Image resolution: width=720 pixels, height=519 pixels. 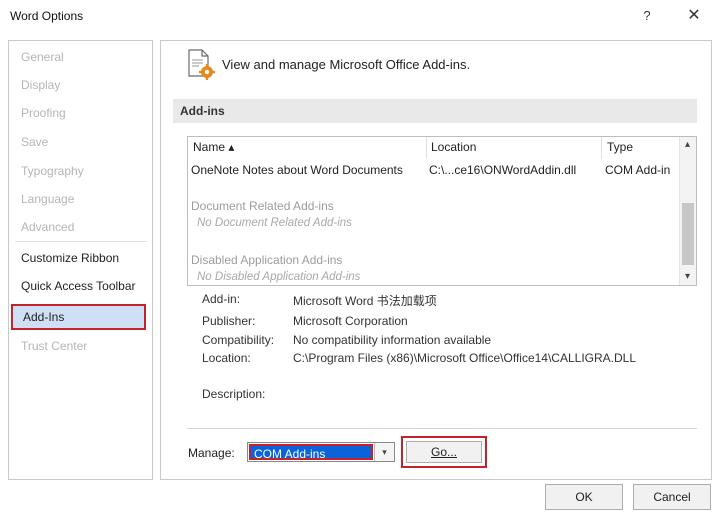 What do you see at coordinates (672, 497) in the screenshot?
I see `cancel-button: Cancel` at bounding box center [672, 497].